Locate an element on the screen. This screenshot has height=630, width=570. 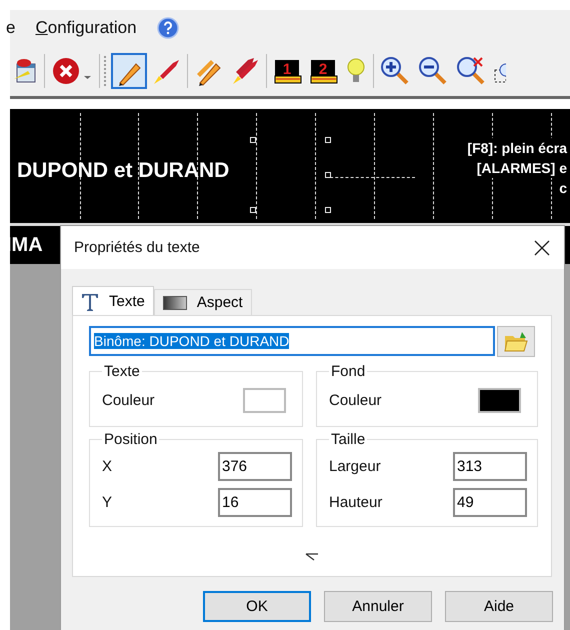
gradient-rectangle-icon is located at coordinates (174, 303).